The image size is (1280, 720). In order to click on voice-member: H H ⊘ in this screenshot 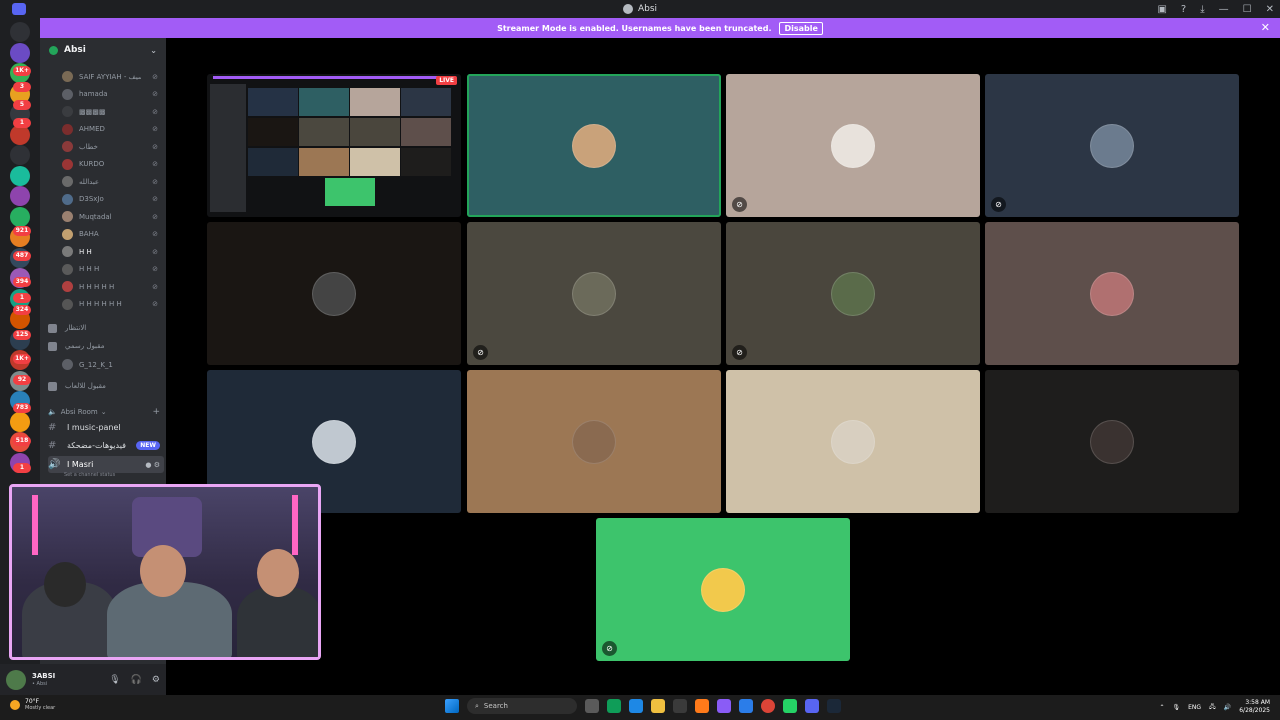, I will do `click(113, 251)`.